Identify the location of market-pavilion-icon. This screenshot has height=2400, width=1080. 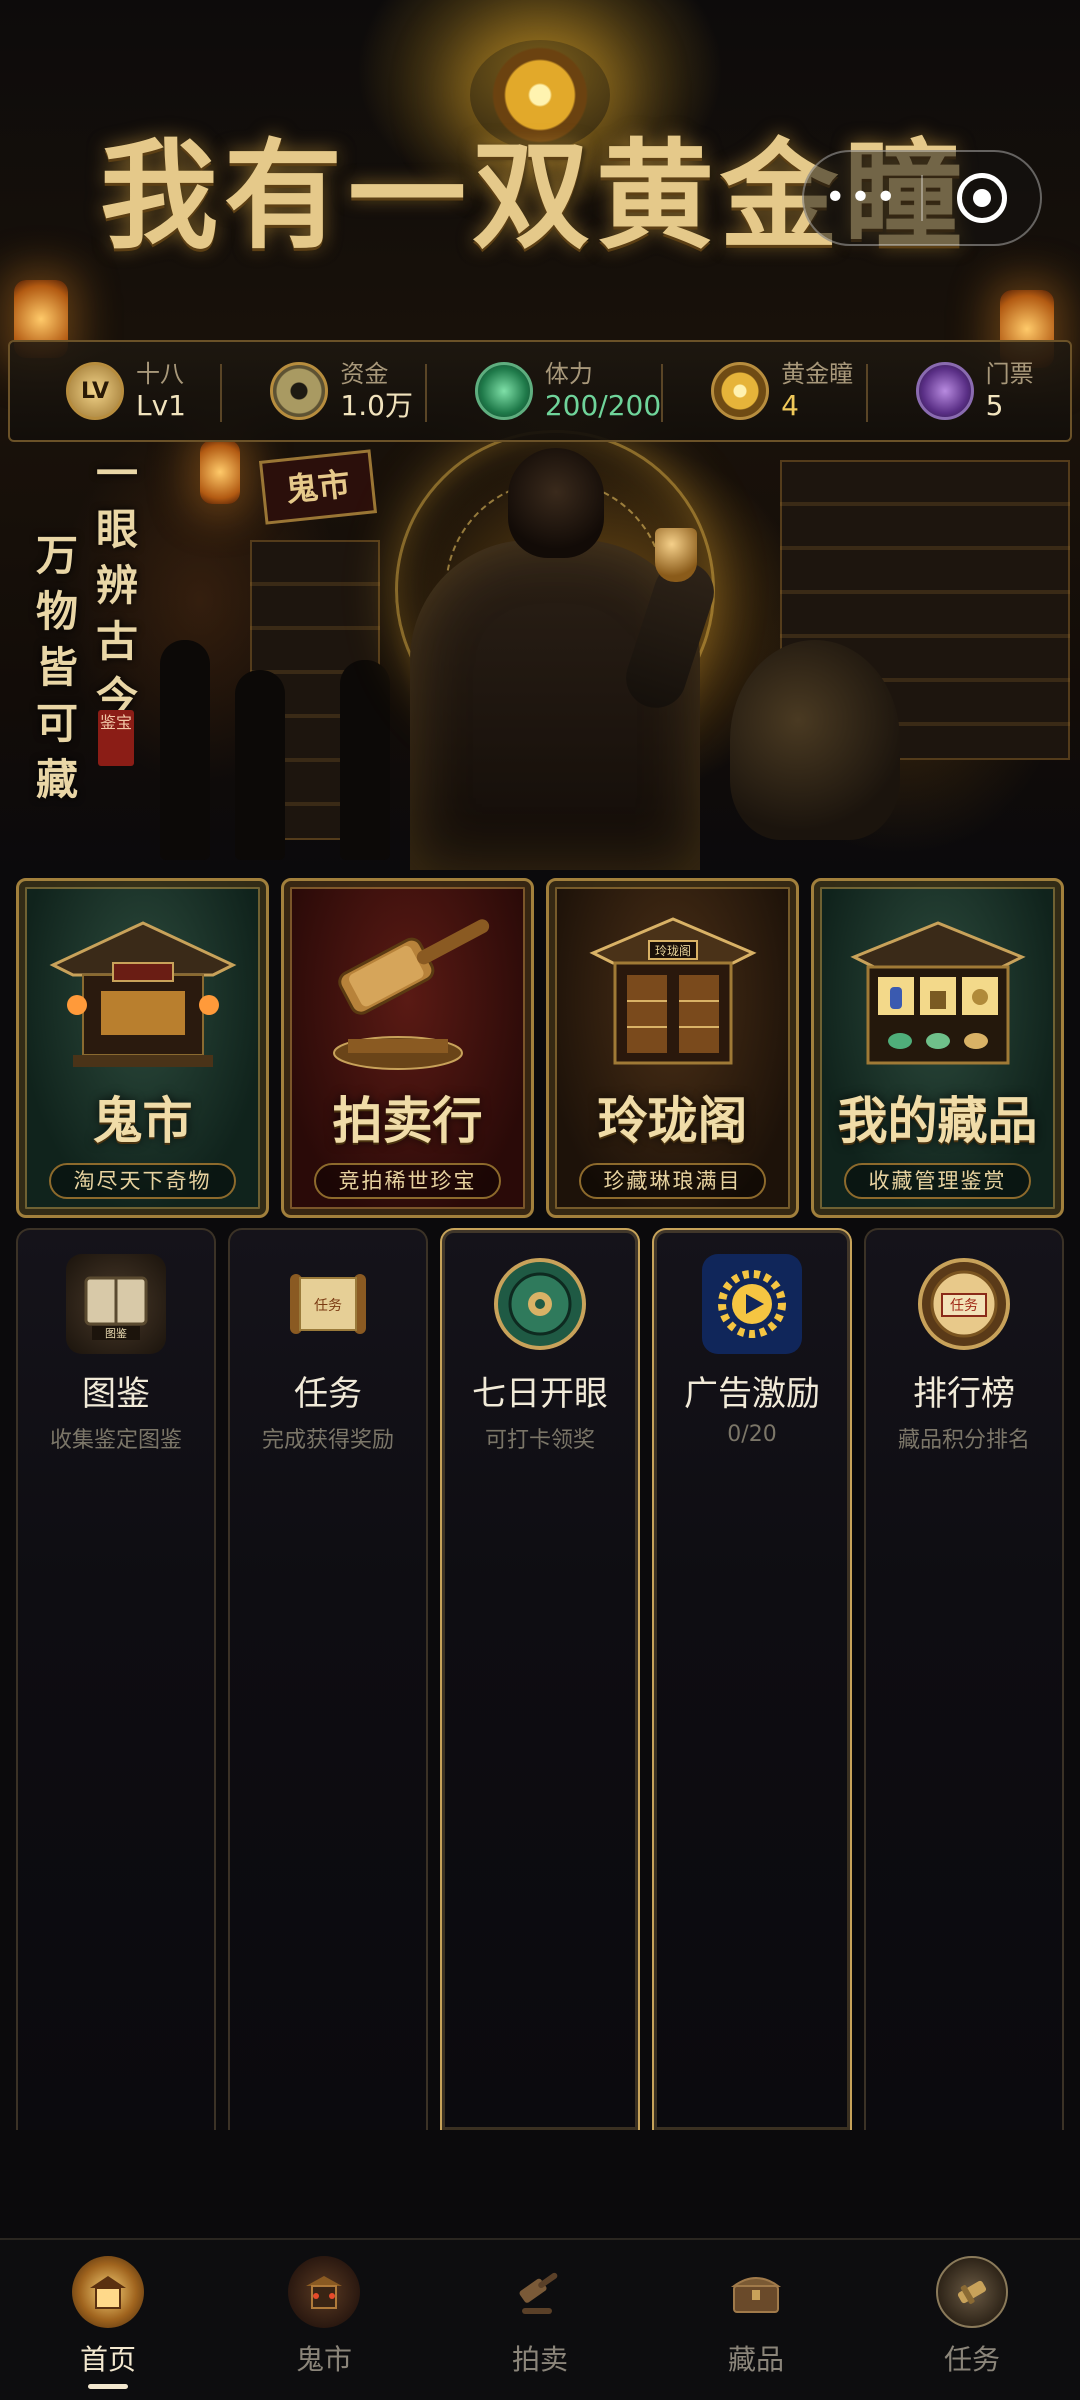
(142, 994).